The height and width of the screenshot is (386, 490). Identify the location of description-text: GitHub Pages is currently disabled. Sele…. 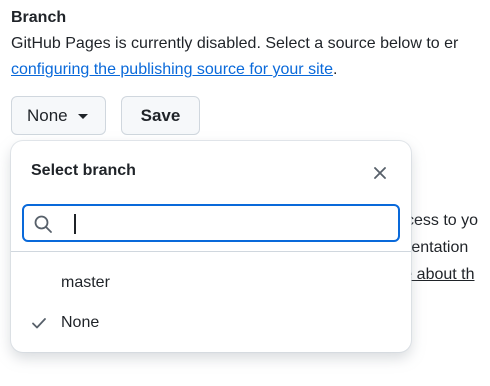
(235, 43).